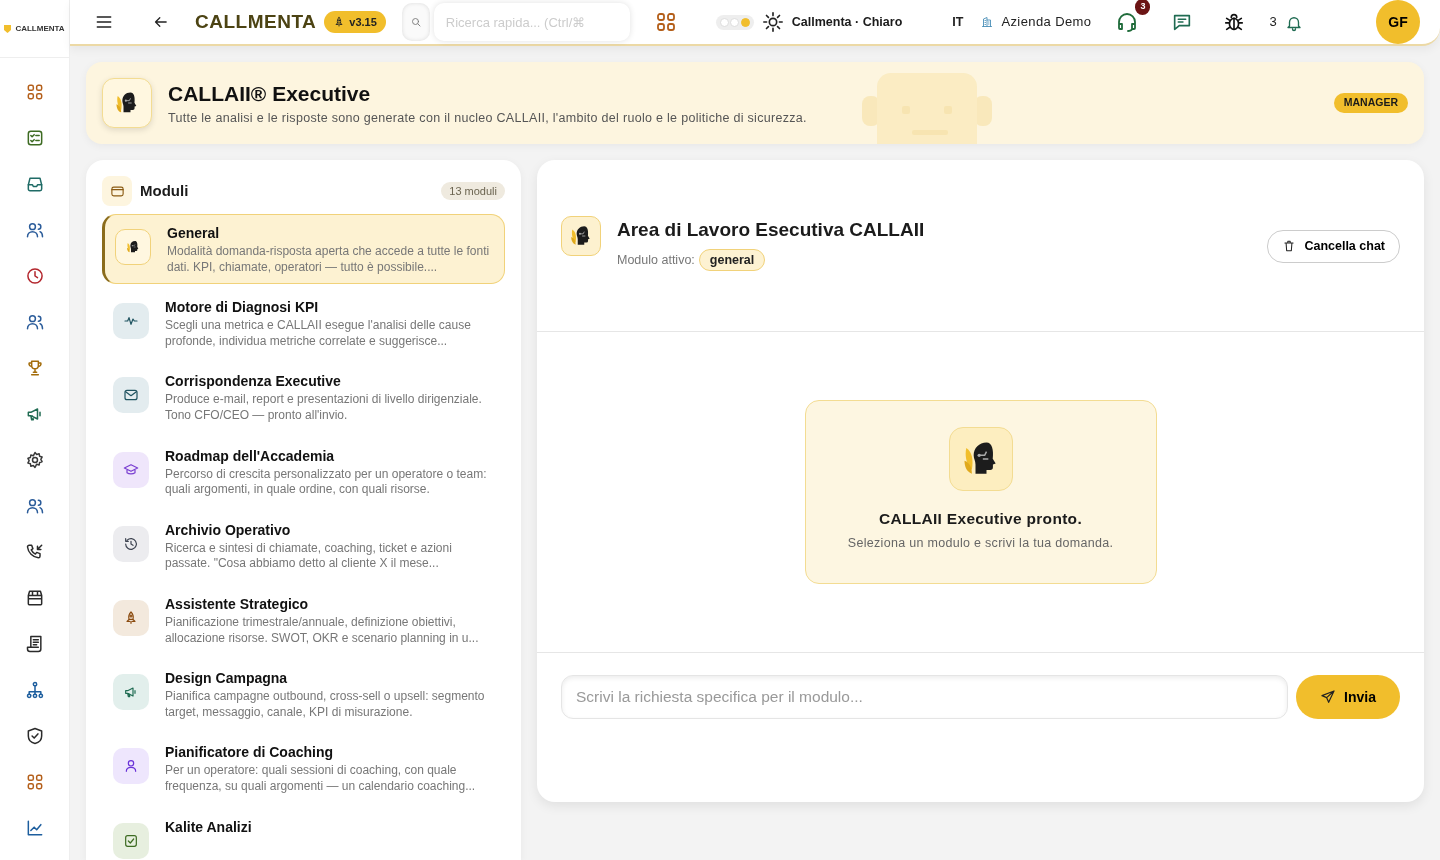 The image size is (1440, 860). What do you see at coordinates (117, 191) in the screenshot?
I see `window-icon` at bounding box center [117, 191].